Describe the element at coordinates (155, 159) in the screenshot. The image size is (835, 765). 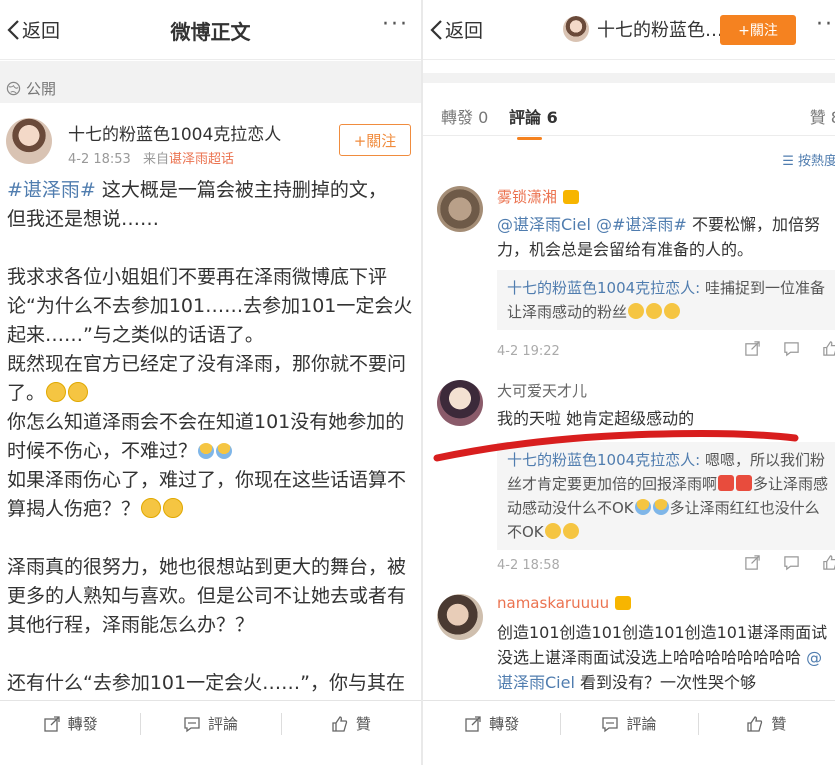
I see `from-prefix: 来自` at that location.